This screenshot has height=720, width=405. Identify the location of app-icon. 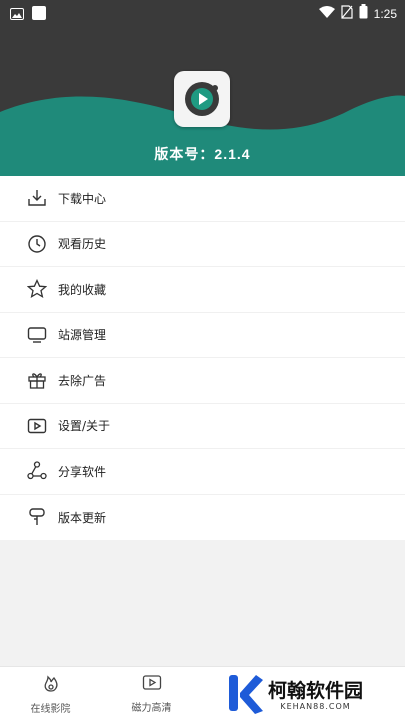
(39, 14).